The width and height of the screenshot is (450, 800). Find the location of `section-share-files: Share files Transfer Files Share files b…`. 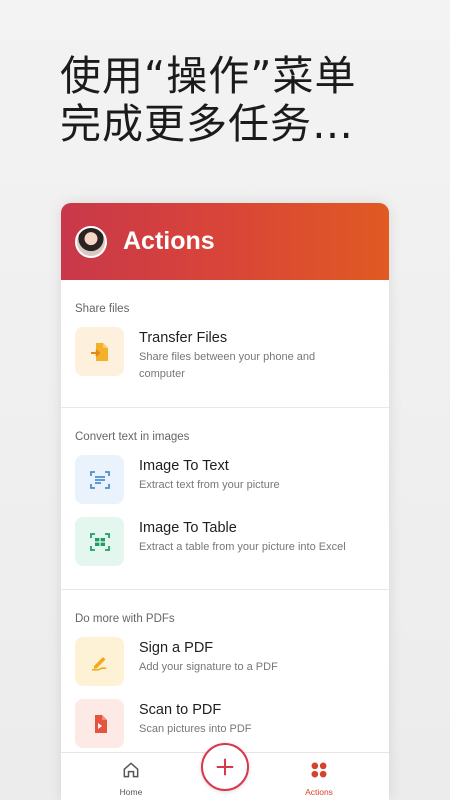

section-share-files: Share files Transfer Files Share files b… is located at coordinates (225, 344).